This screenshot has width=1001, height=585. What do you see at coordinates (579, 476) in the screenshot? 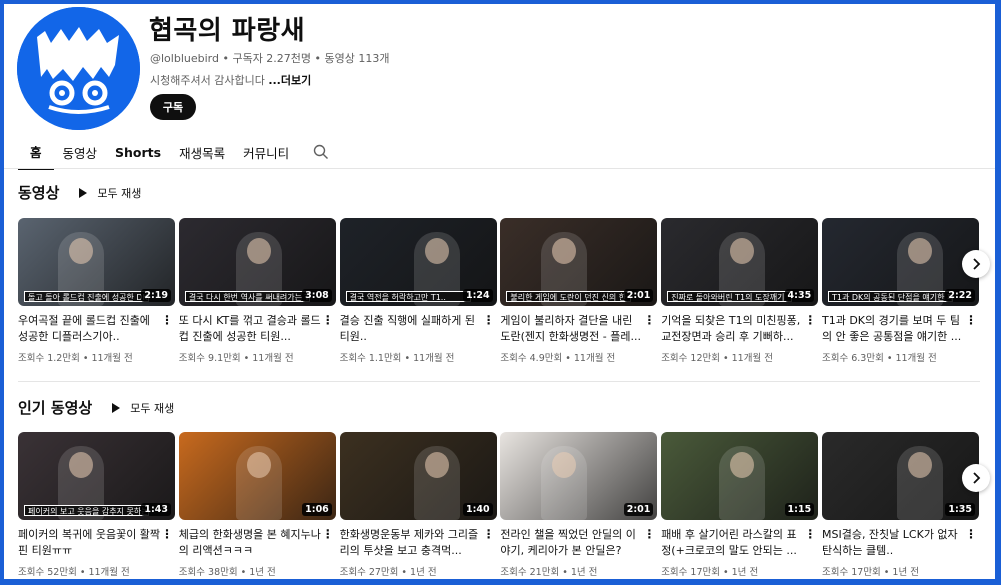
I see `video-thumbnail: 2:01` at bounding box center [579, 476].